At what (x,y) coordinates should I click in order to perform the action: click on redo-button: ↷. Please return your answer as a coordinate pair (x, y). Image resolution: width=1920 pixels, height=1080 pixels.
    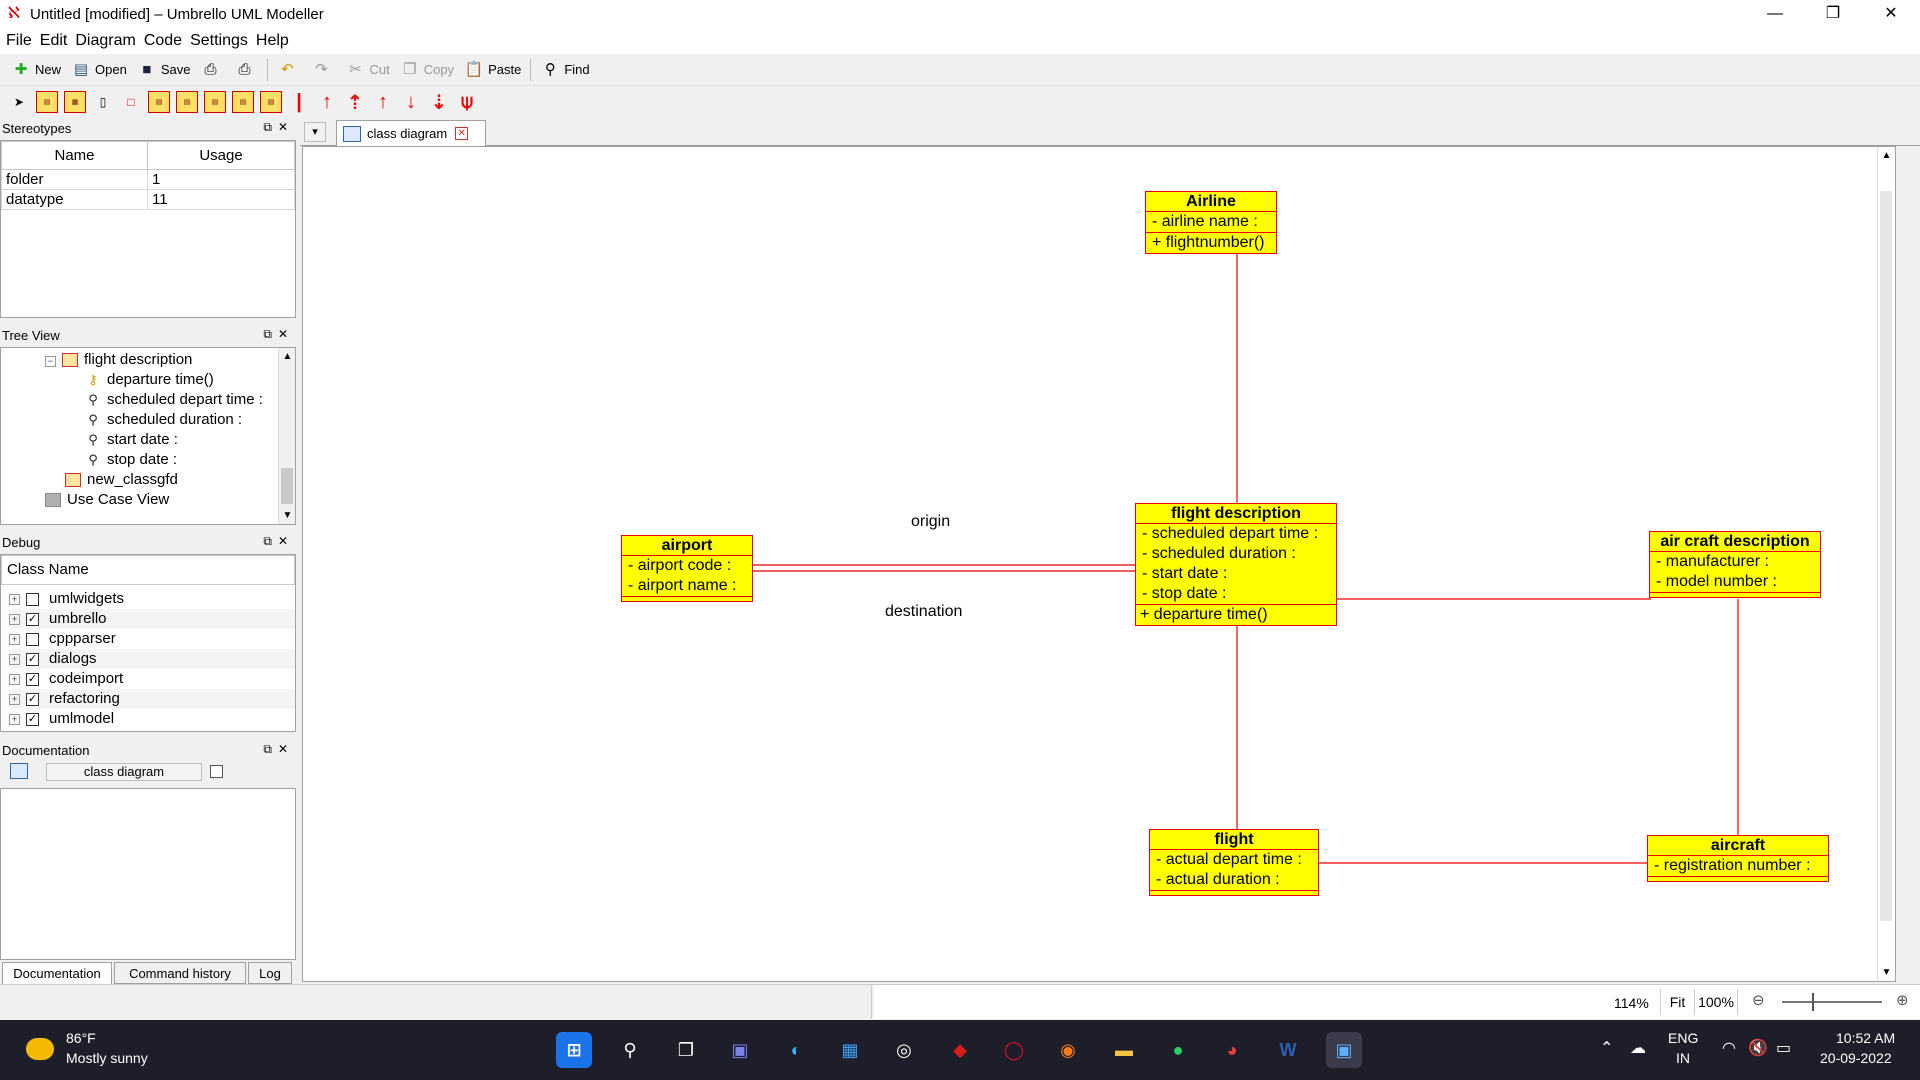
    Looking at the image, I should click on (323, 70).